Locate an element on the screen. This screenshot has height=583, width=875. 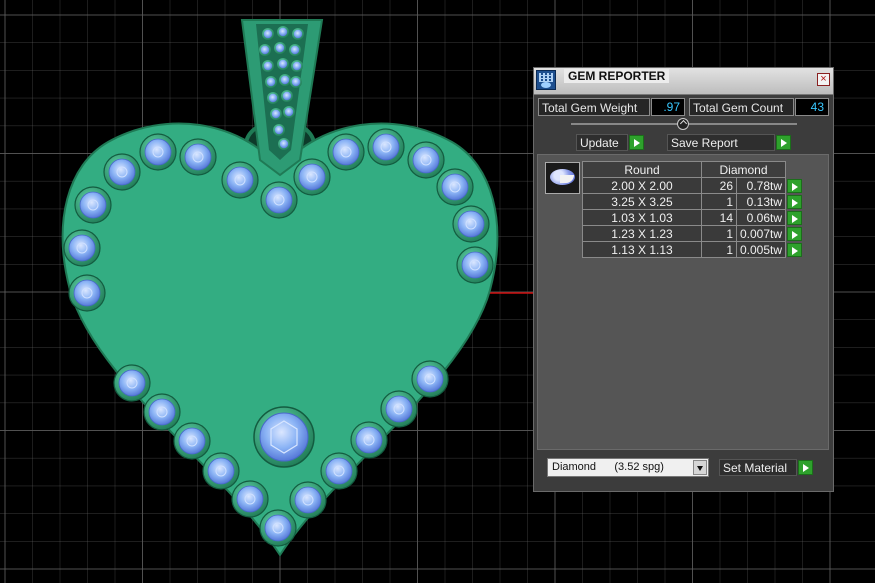
set-material-play-icon is located at coordinates (805, 467).